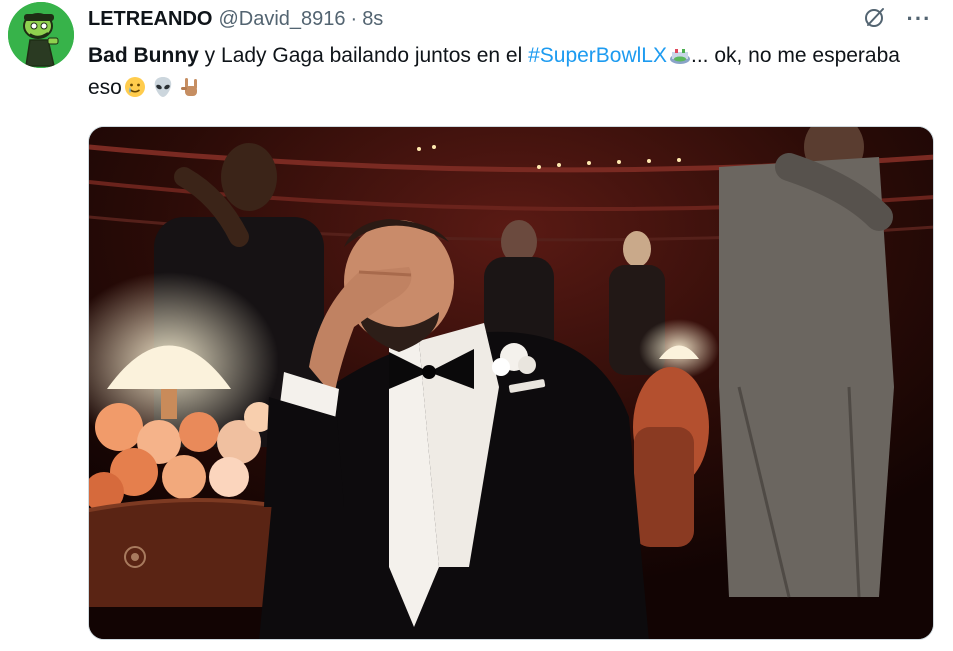  I want to click on grok-icon, so click(875, 19).